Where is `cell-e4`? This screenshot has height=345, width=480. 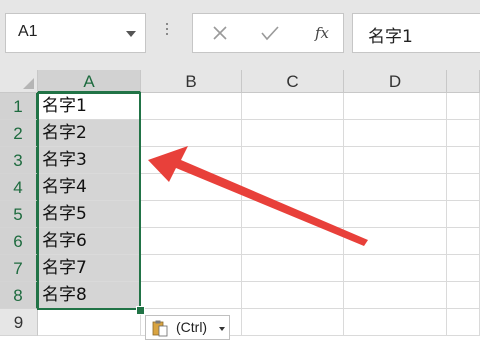
cell-e4 is located at coordinates (463, 187).